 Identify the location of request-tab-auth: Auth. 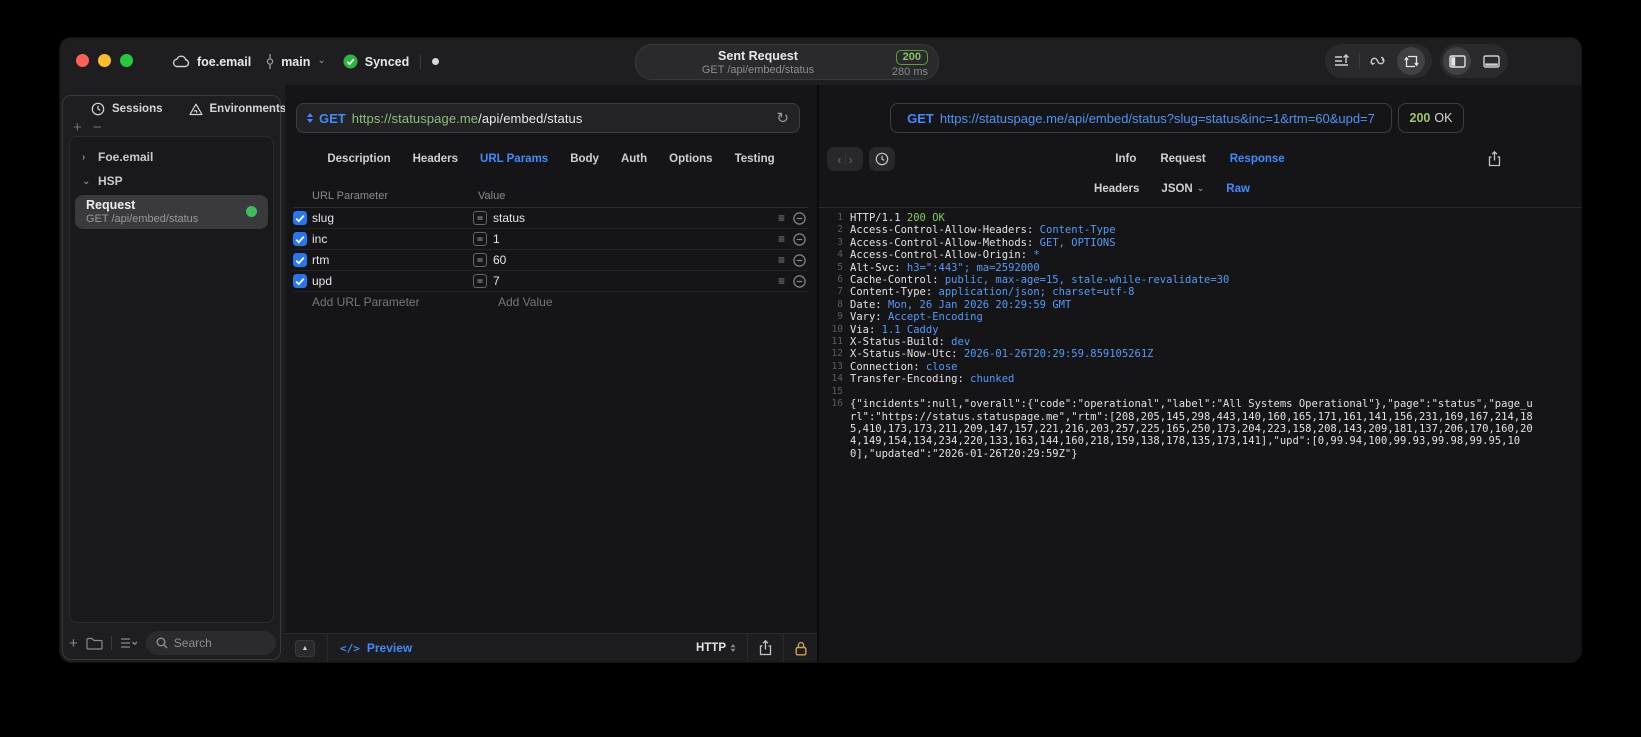
(634, 159).